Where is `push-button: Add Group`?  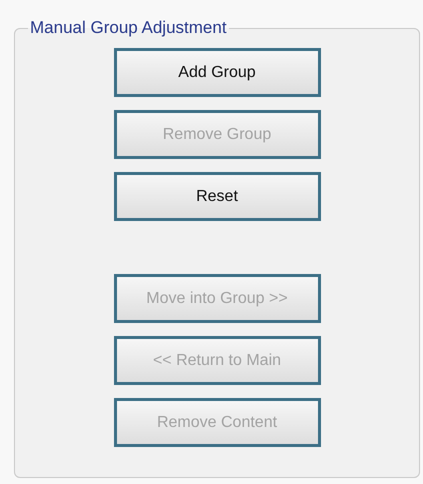 push-button: Add Group is located at coordinates (217, 72).